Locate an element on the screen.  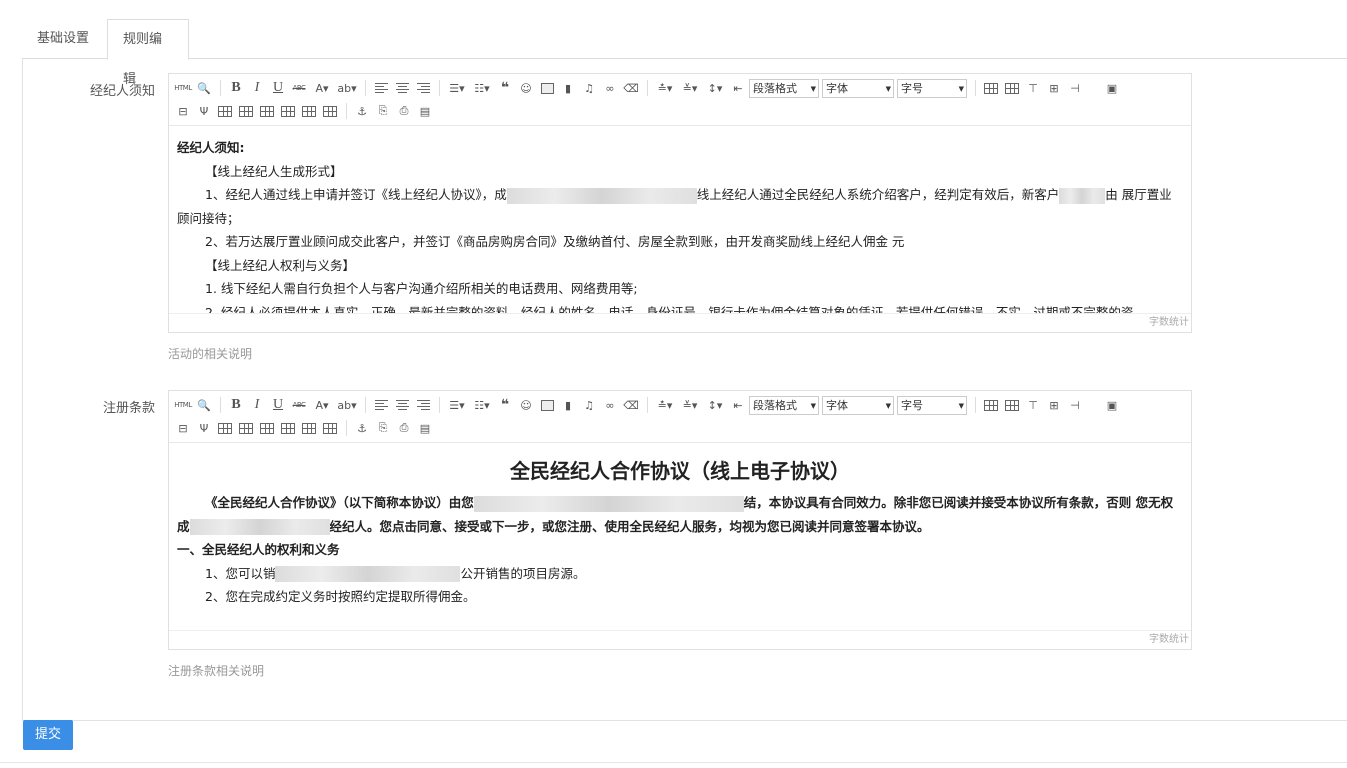
submit-button: 提交 is located at coordinates (48, 735).